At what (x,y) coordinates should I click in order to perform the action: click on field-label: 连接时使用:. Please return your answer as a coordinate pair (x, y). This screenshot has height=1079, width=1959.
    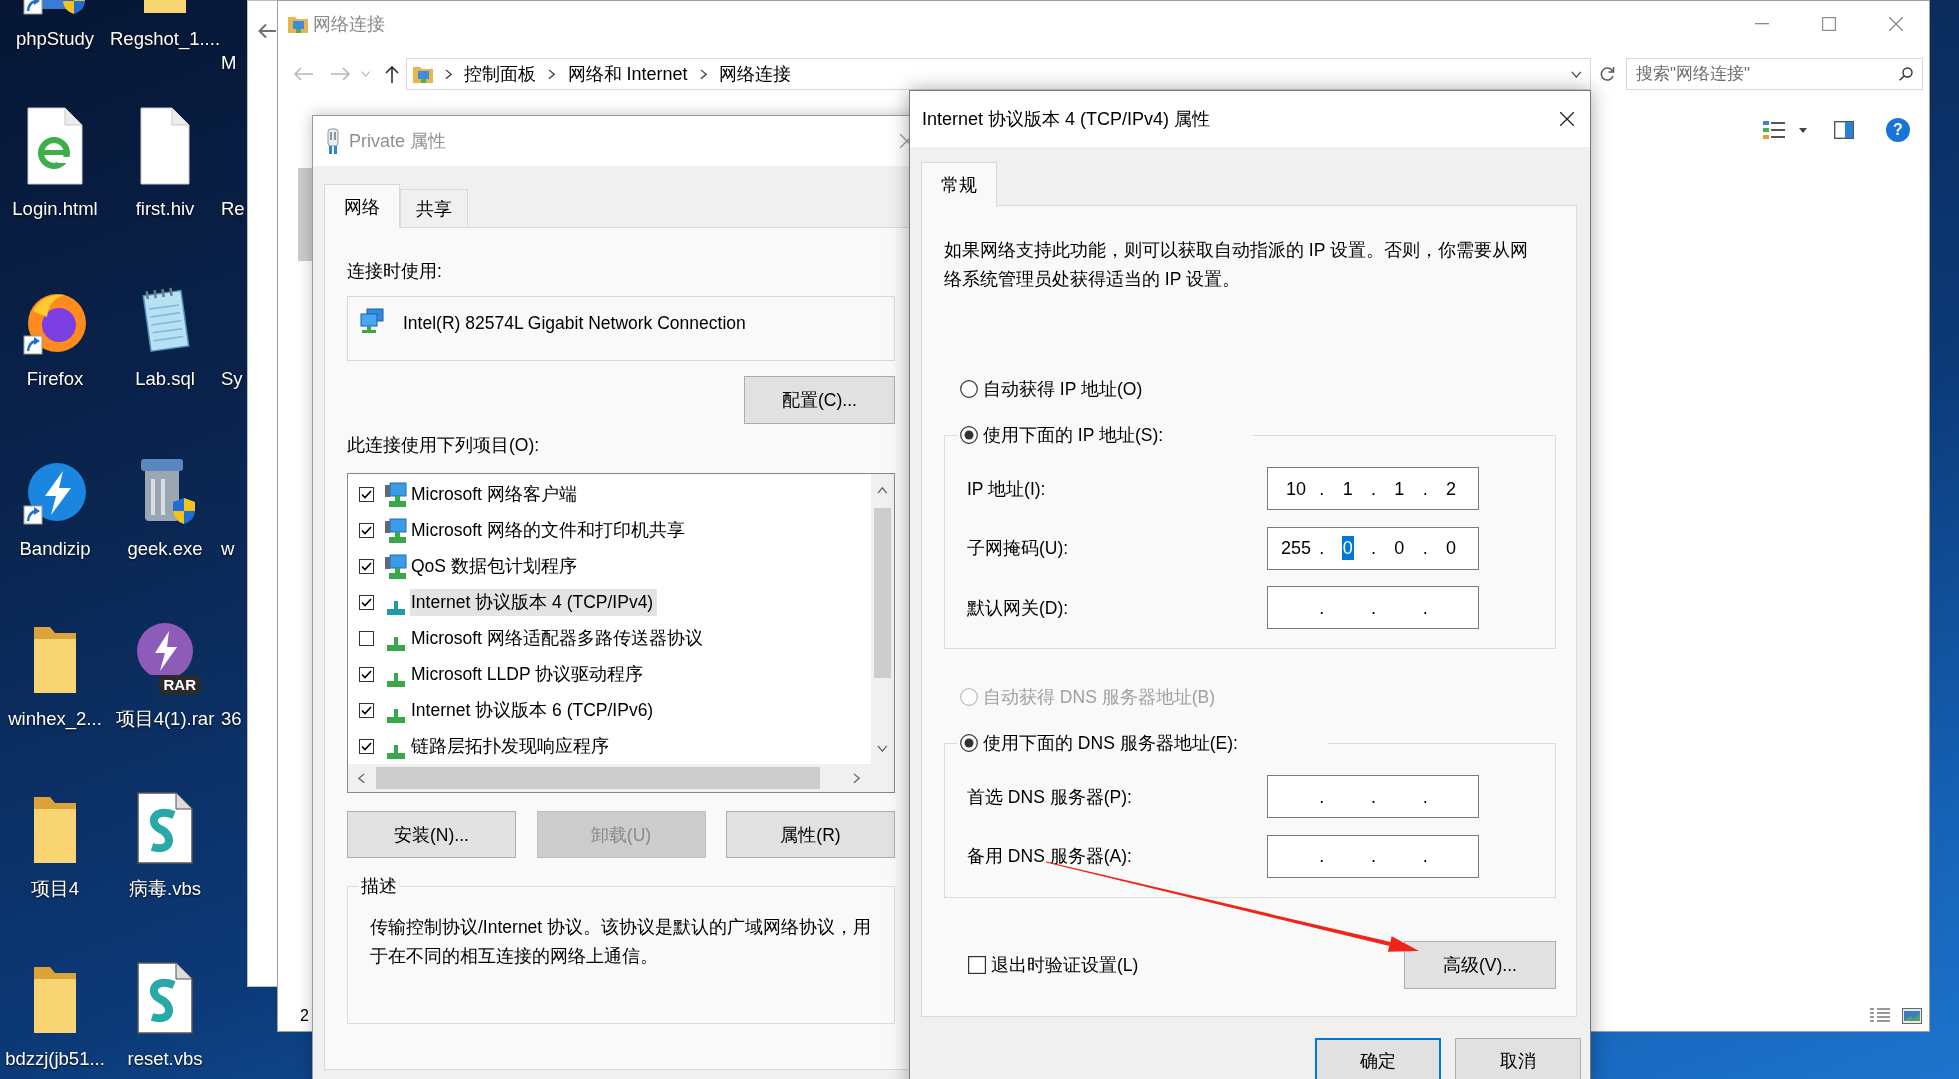
    Looking at the image, I should click on (395, 271).